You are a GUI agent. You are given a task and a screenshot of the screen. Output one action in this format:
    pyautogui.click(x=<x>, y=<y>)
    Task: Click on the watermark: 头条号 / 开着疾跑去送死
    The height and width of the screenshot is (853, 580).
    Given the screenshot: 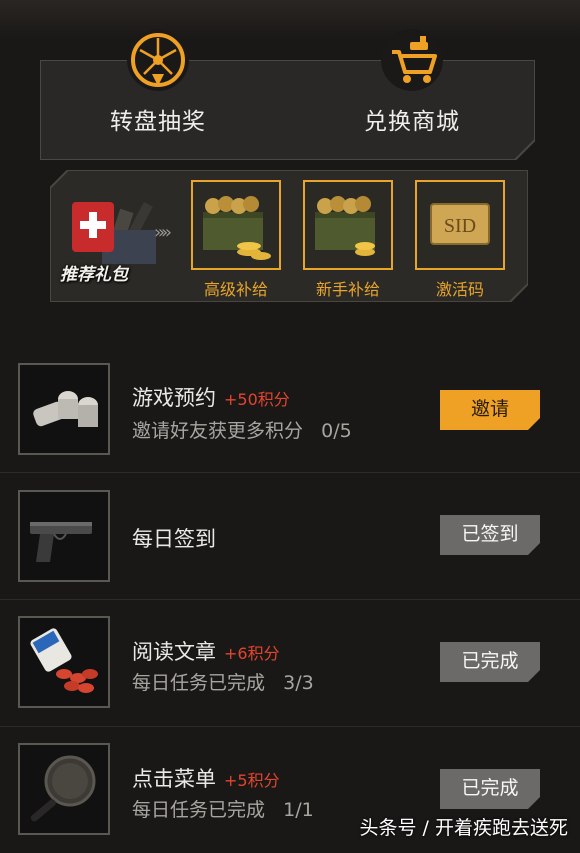 What is the action you would take?
    pyautogui.click(x=463, y=828)
    